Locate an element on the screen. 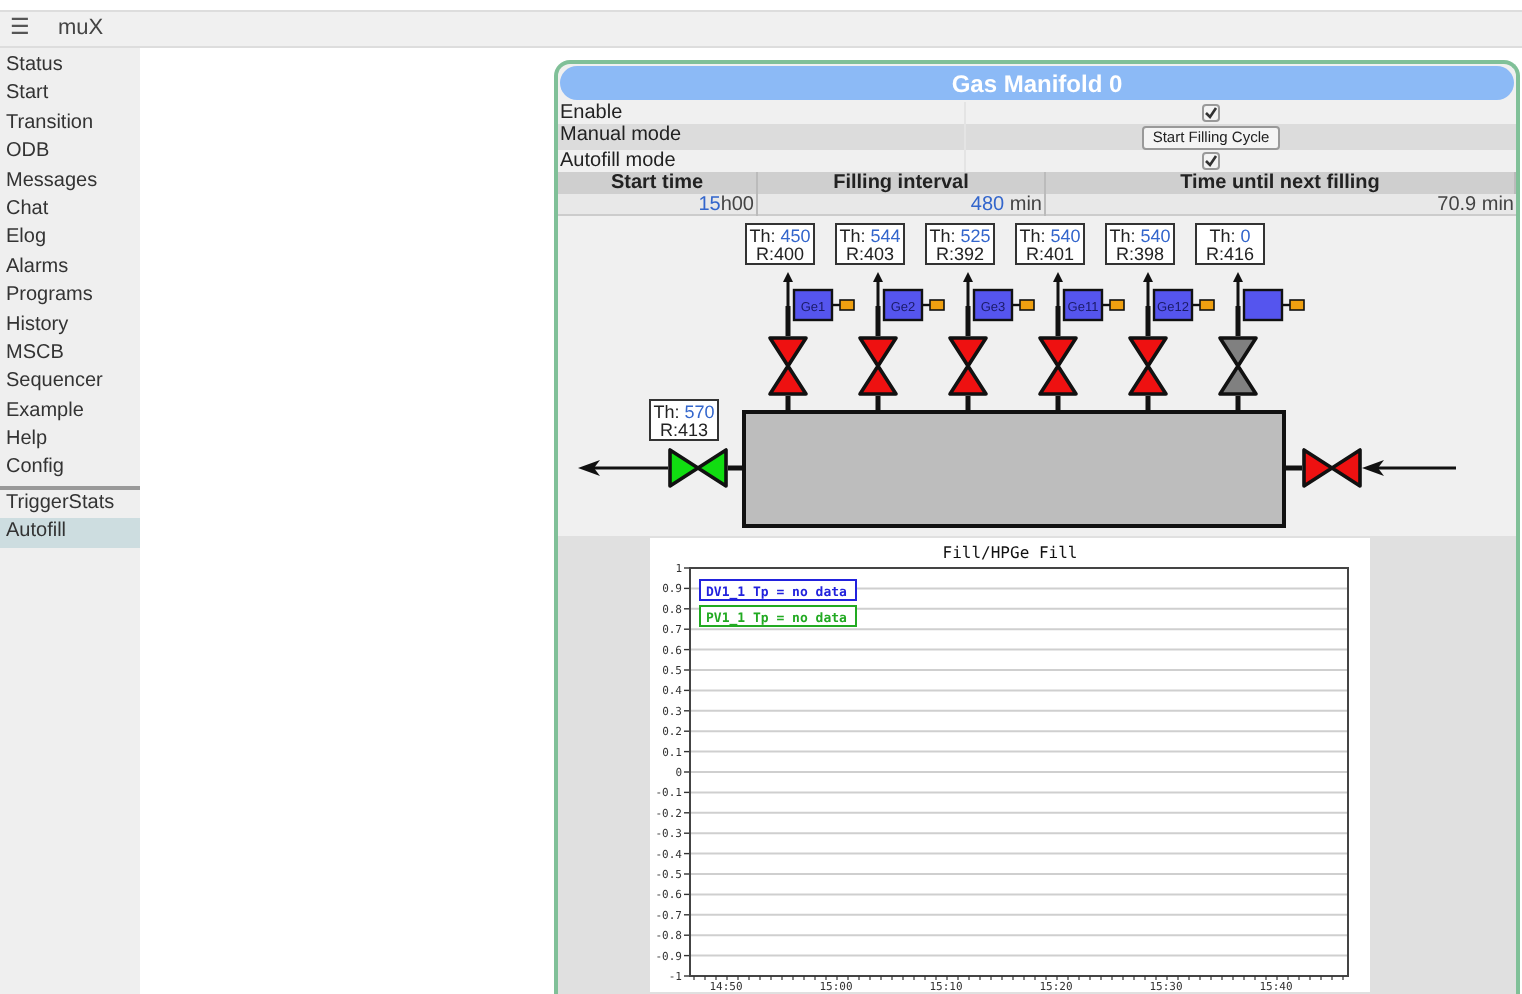 This screenshot has width=1522, height=994. threshold-reading: Th: 0 is located at coordinates (1230, 236).